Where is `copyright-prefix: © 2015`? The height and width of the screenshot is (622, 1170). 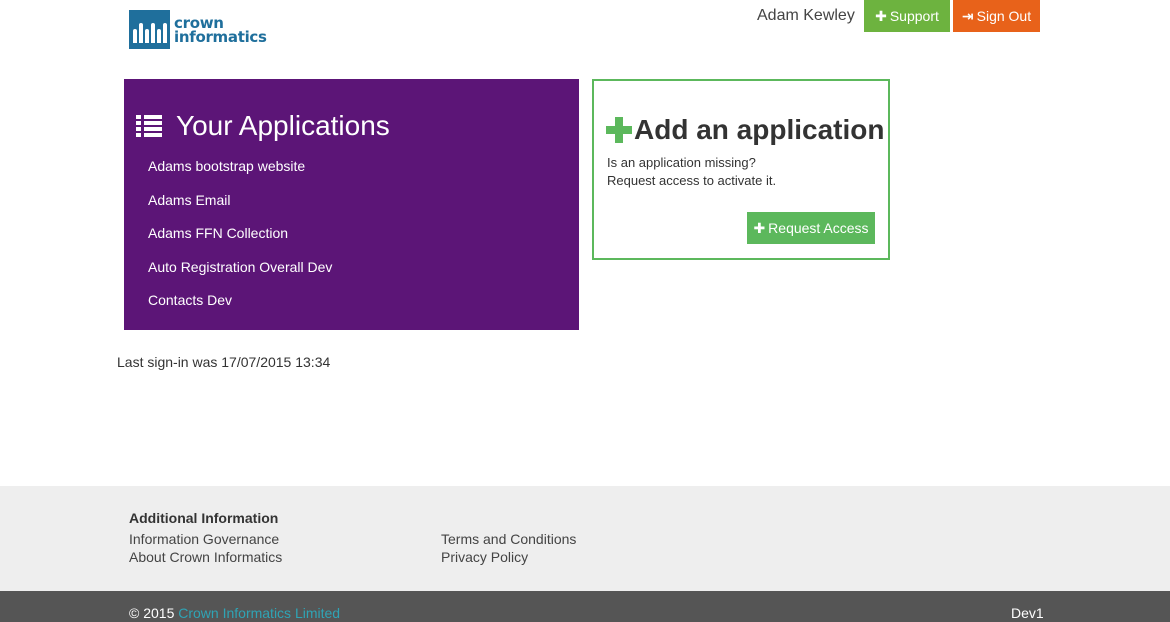
copyright-prefix: © 2015 is located at coordinates (152, 613).